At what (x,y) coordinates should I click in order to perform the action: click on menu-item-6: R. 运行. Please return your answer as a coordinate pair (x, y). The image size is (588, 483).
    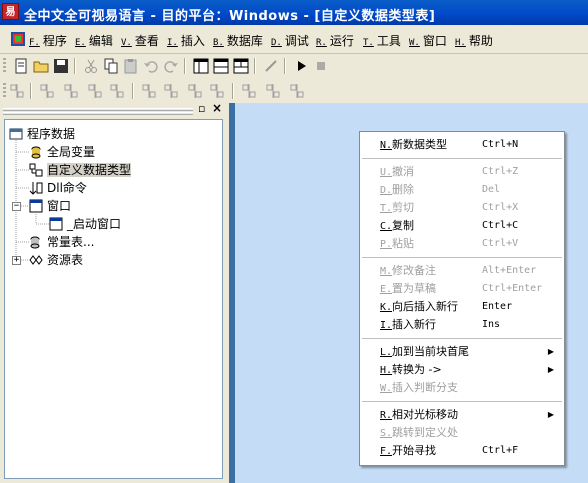
    Looking at the image, I should click on (335, 40).